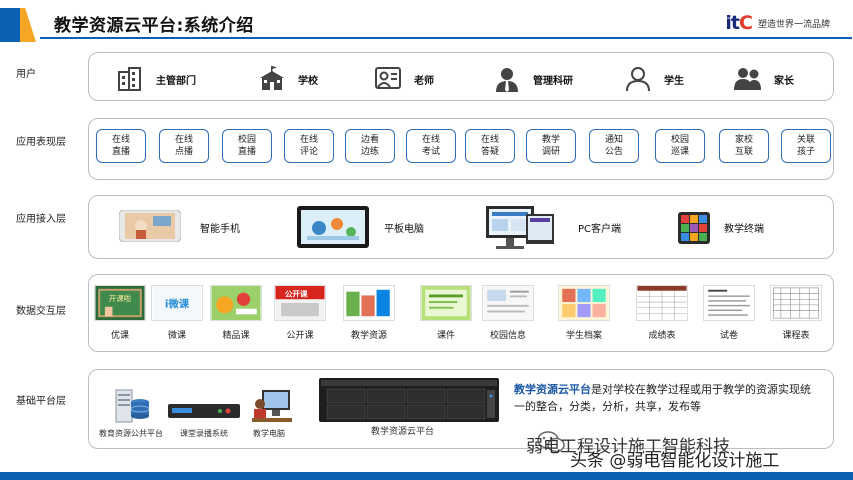  Describe the element at coordinates (796, 303) in the screenshot. I see `thumb-timetable` at that location.